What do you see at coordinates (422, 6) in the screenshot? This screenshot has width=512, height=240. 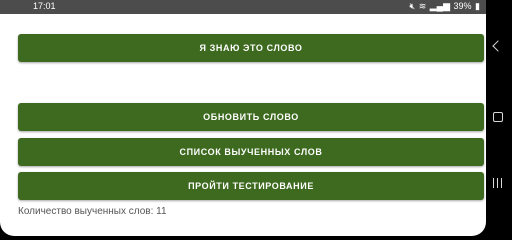 I see `wifi-icon: ≋` at bounding box center [422, 6].